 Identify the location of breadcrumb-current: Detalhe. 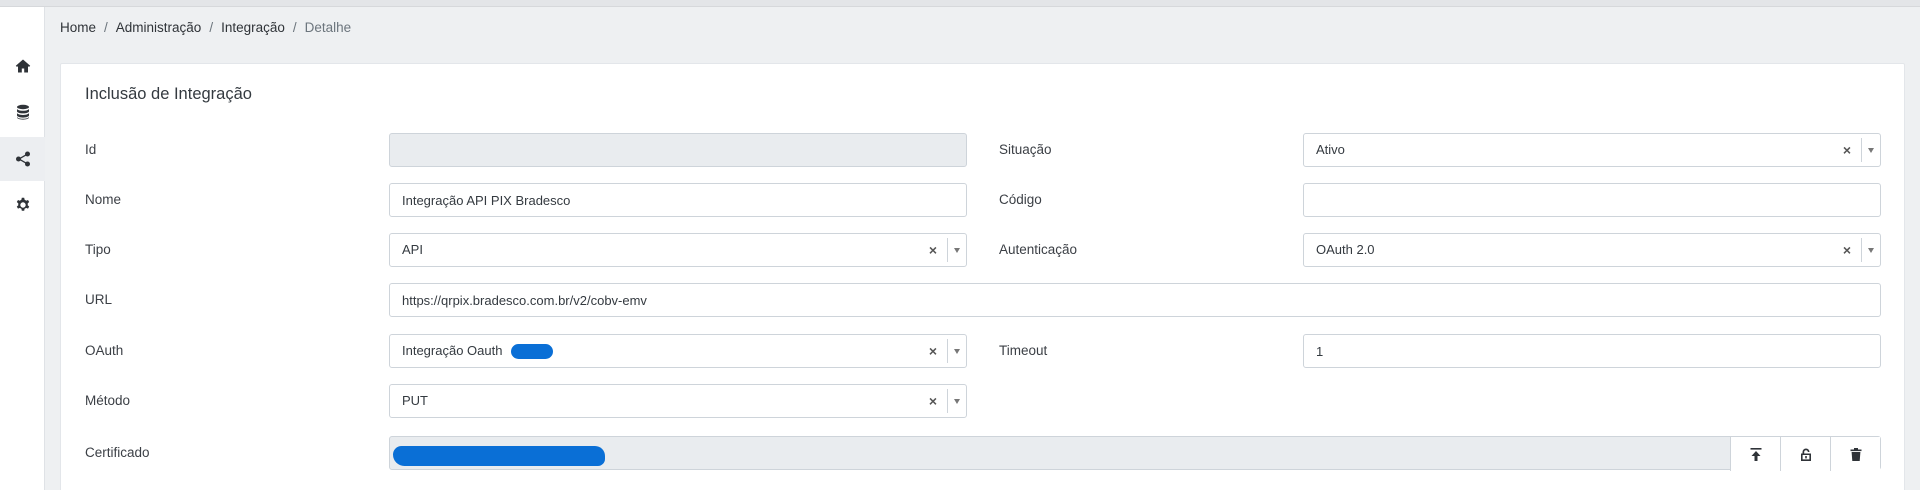
(328, 27).